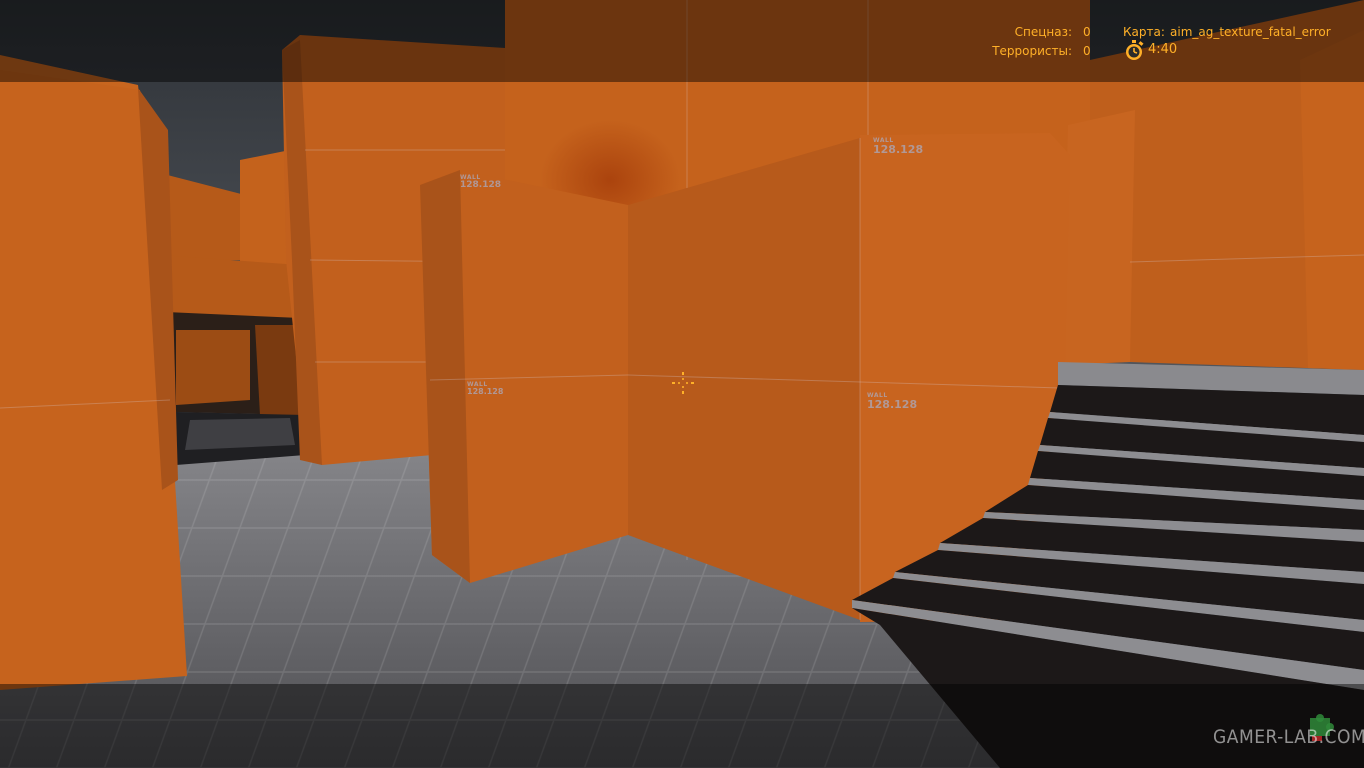  Describe the element at coordinates (1288, 737) in the screenshot. I see `watermark-text: GAMER-LAB.COM` at that location.